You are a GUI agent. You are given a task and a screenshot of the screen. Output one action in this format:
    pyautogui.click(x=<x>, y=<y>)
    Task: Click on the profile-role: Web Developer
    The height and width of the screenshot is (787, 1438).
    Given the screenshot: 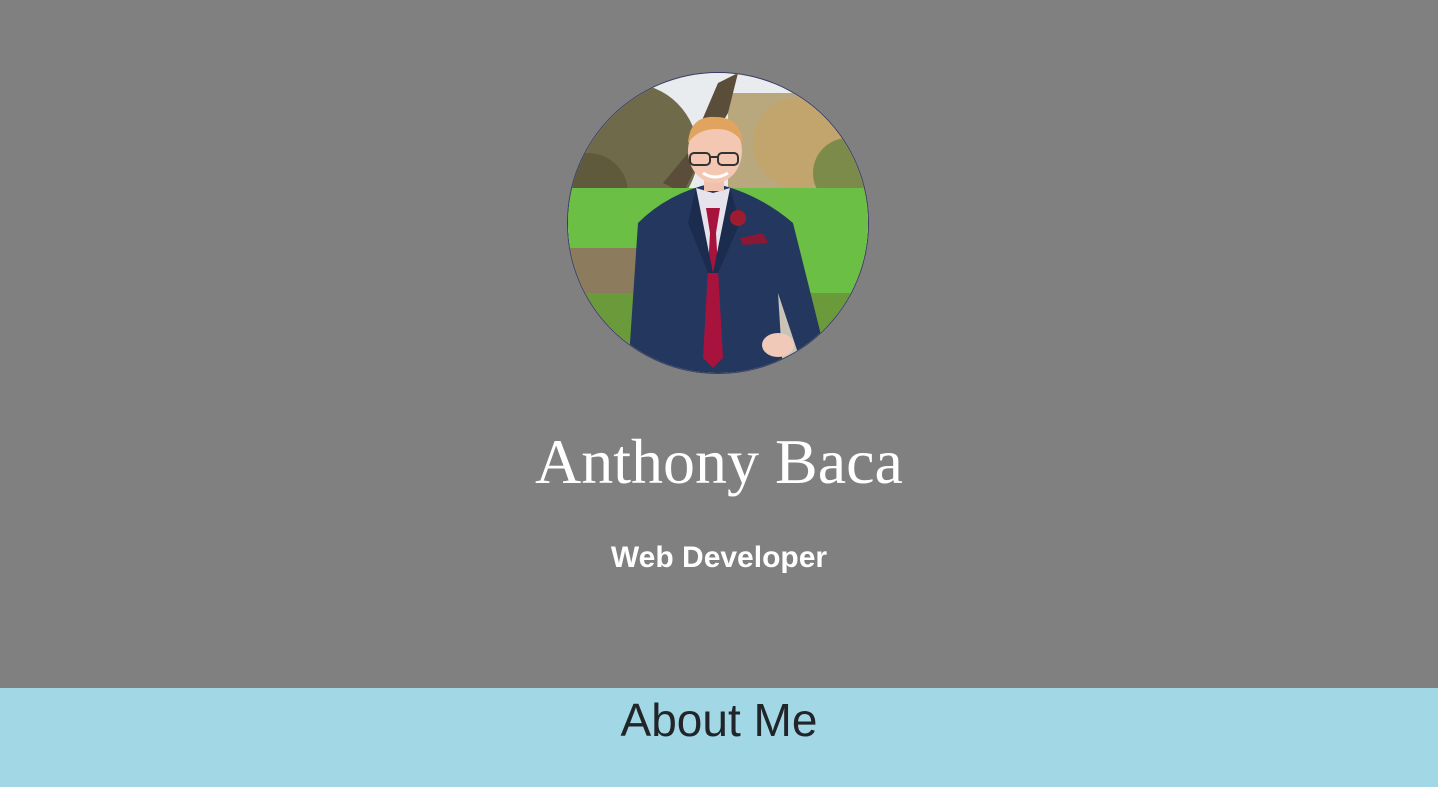 What is the action you would take?
    pyautogui.click(x=719, y=557)
    